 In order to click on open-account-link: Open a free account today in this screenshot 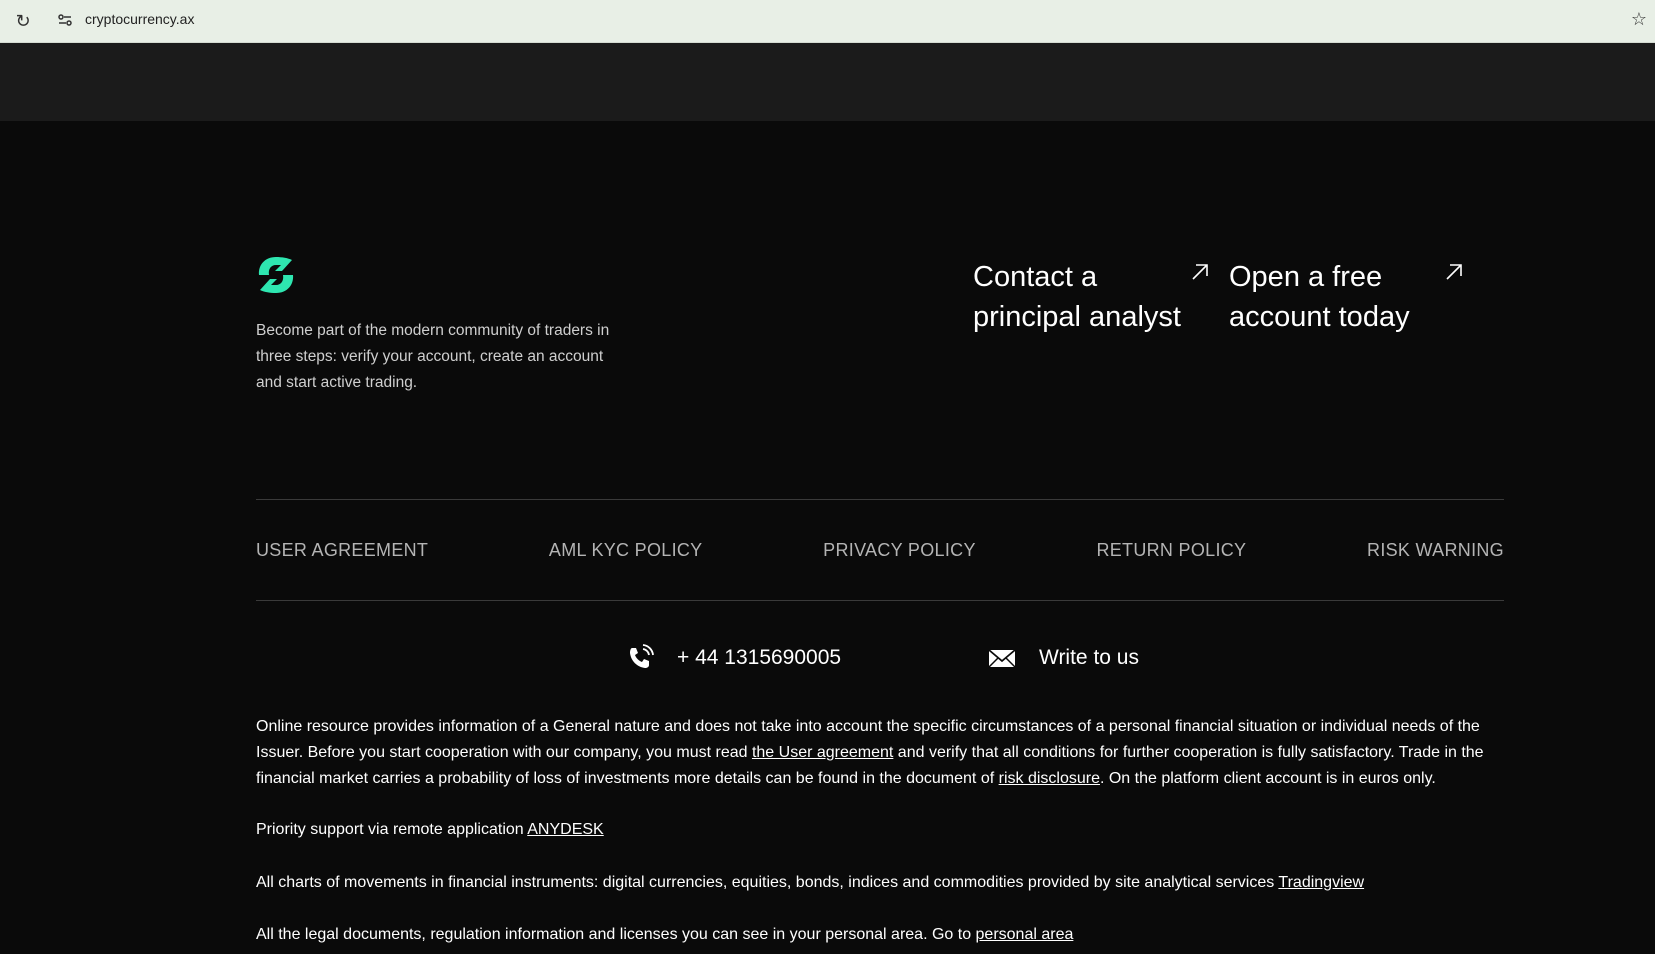, I will do `click(1344, 297)`.